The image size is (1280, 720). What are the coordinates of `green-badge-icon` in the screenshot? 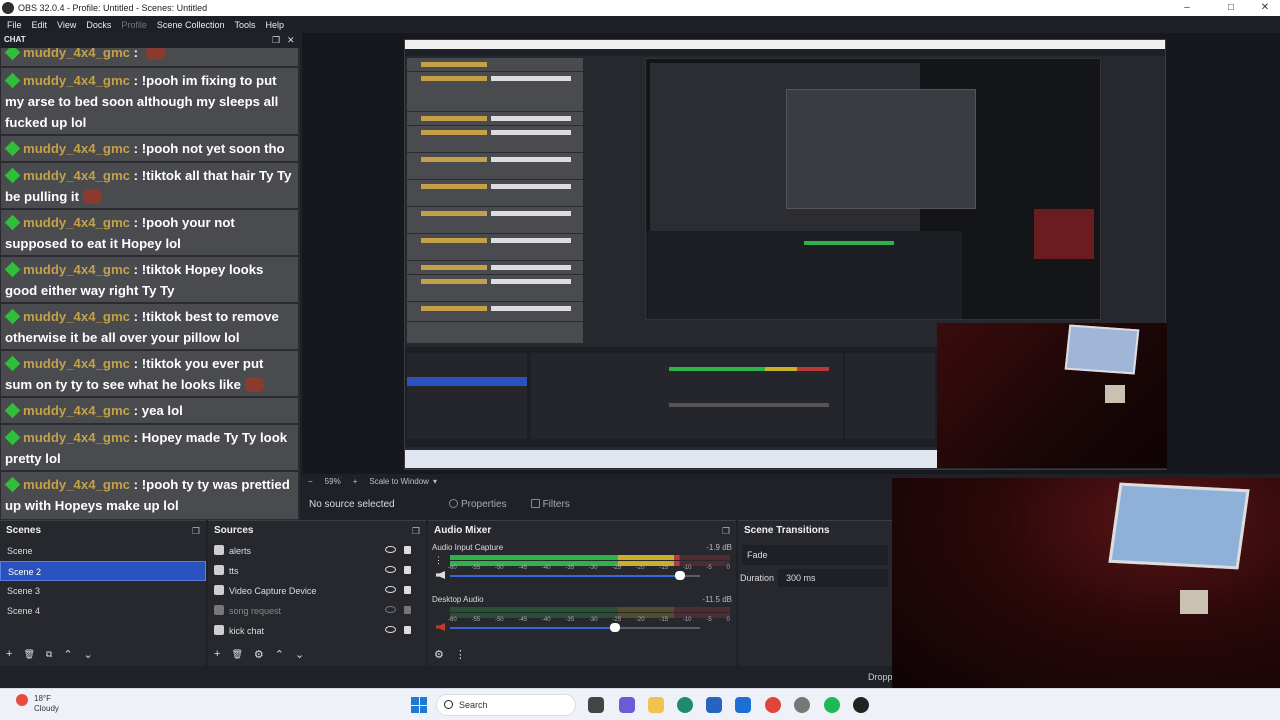 It's located at (12, 148).